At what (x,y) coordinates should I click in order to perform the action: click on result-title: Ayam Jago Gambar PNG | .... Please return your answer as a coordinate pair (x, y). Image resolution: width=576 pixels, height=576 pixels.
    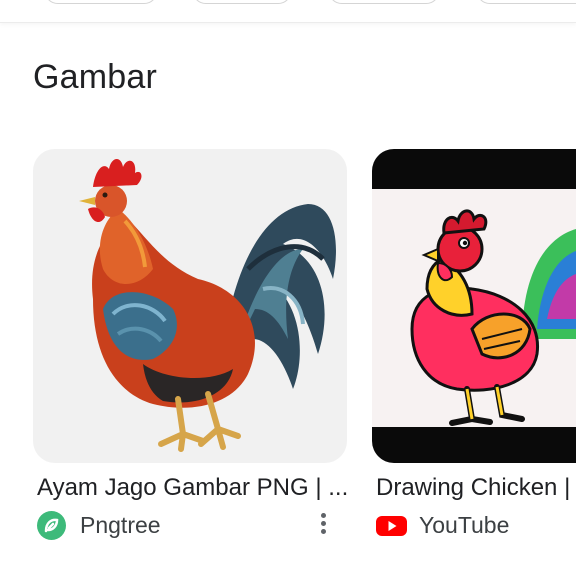
    Looking at the image, I should click on (192, 488).